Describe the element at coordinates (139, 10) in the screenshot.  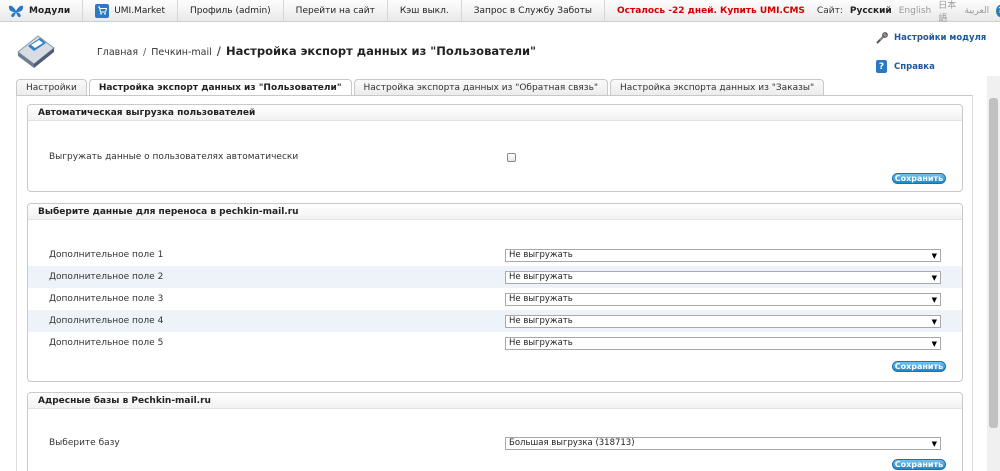
I see `umi-market-label: UMI.Market` at that location.